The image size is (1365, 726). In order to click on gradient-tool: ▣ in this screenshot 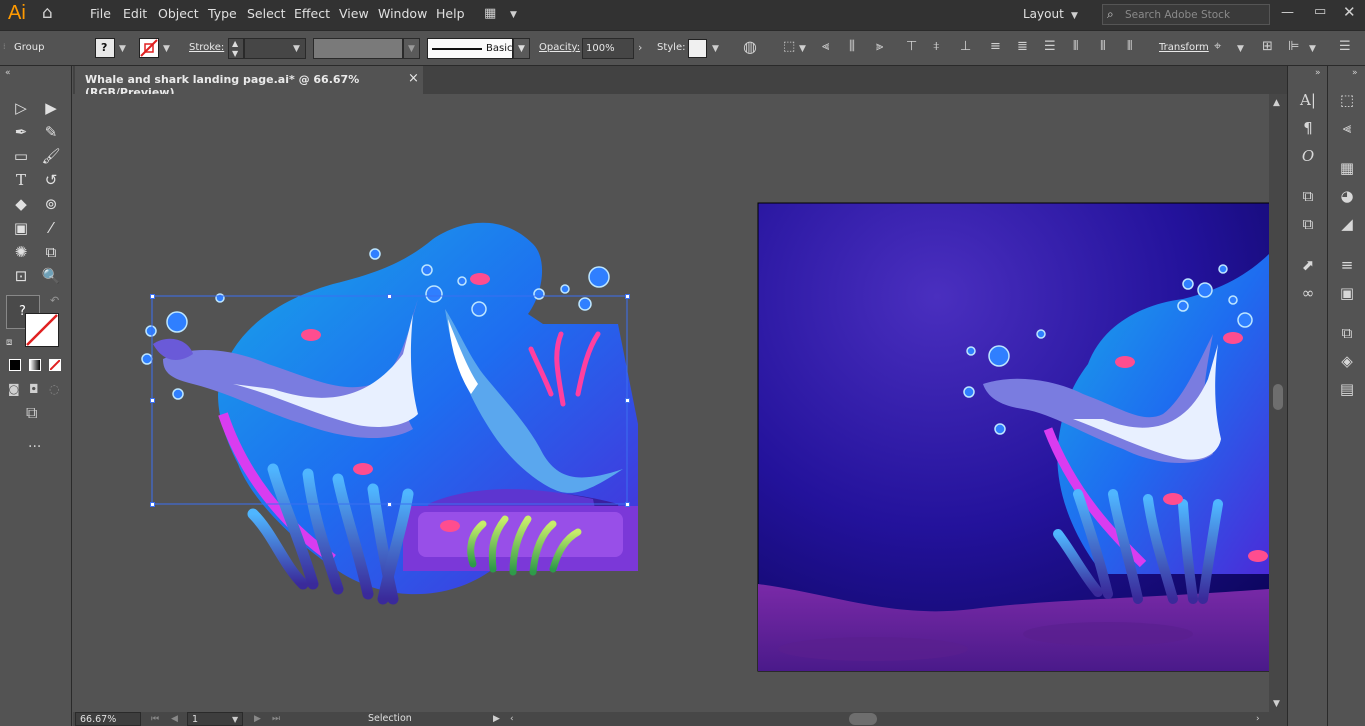, I will do `click(21, 228)`.